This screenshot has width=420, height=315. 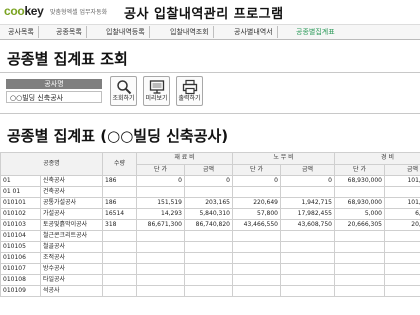 What do you see at coordinates (123, 98) in the screenshot?
I see `search-button-label: 조회하기` at bounding box center [123, 98].